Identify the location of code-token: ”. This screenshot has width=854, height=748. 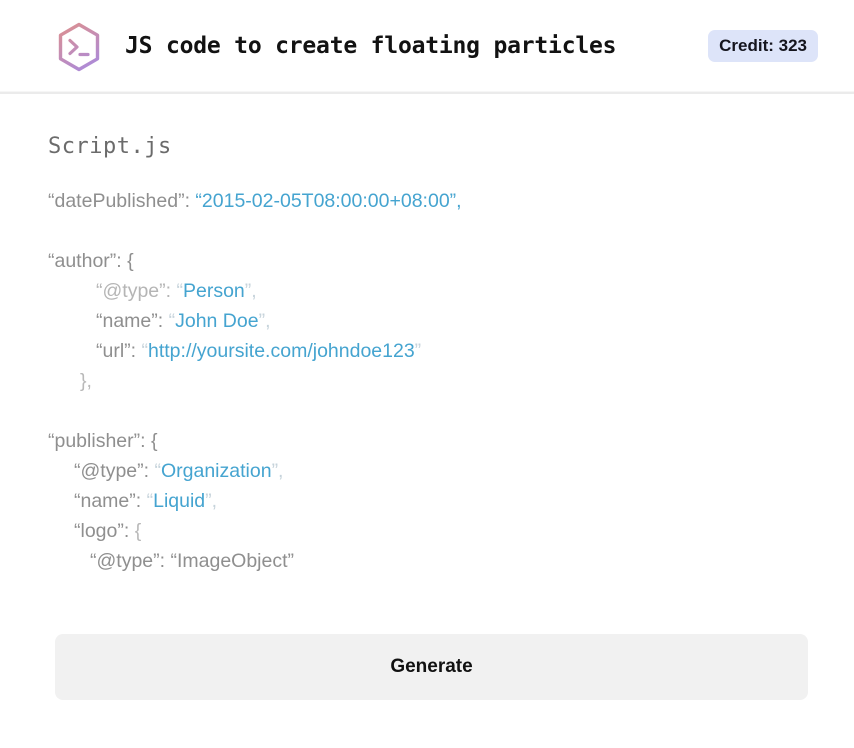
(418, 351).